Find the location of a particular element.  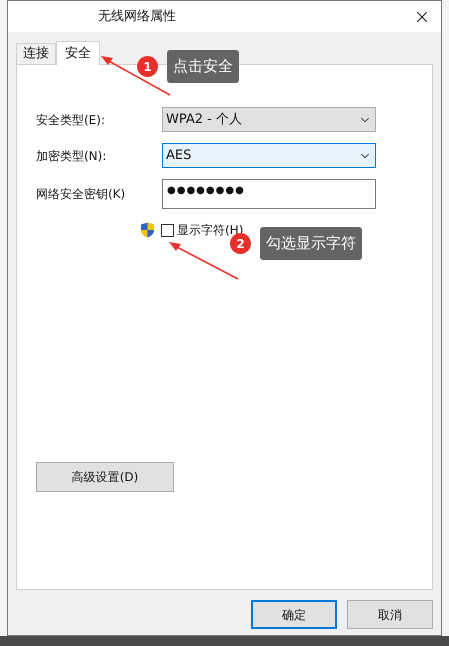

advanced-settings-button: 高级设置(D) is located at coordinates (105, 477).